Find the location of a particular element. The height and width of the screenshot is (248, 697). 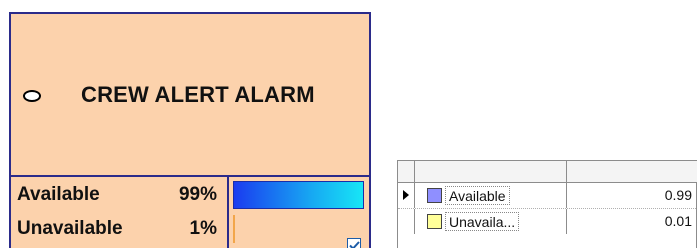

grid-state-name: Available is located at coordinates (477, 195).